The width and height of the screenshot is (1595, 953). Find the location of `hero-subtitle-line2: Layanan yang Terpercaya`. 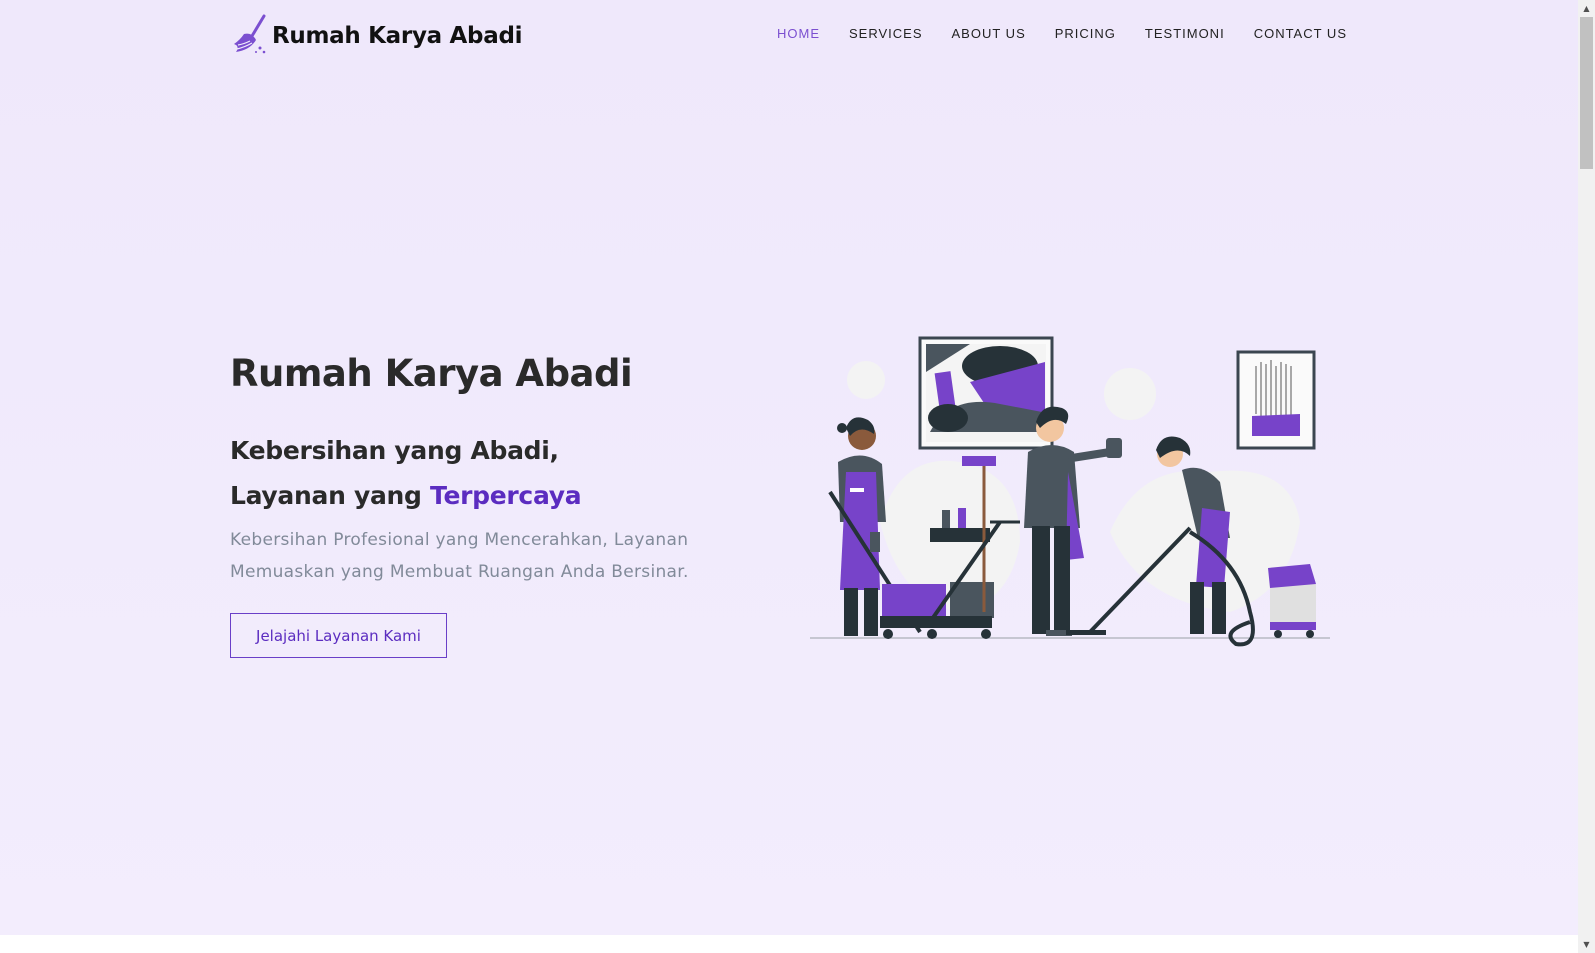

hero-subtitle-line2: Layanan yang Terpercaya is located at coordinates (406, 495).